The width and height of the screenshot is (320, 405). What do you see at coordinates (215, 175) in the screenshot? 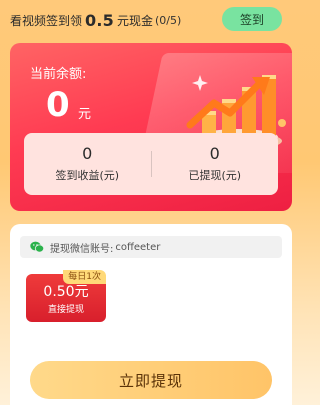
I see `stat-label: 已提现(元)` at bounding box center [215, 175].